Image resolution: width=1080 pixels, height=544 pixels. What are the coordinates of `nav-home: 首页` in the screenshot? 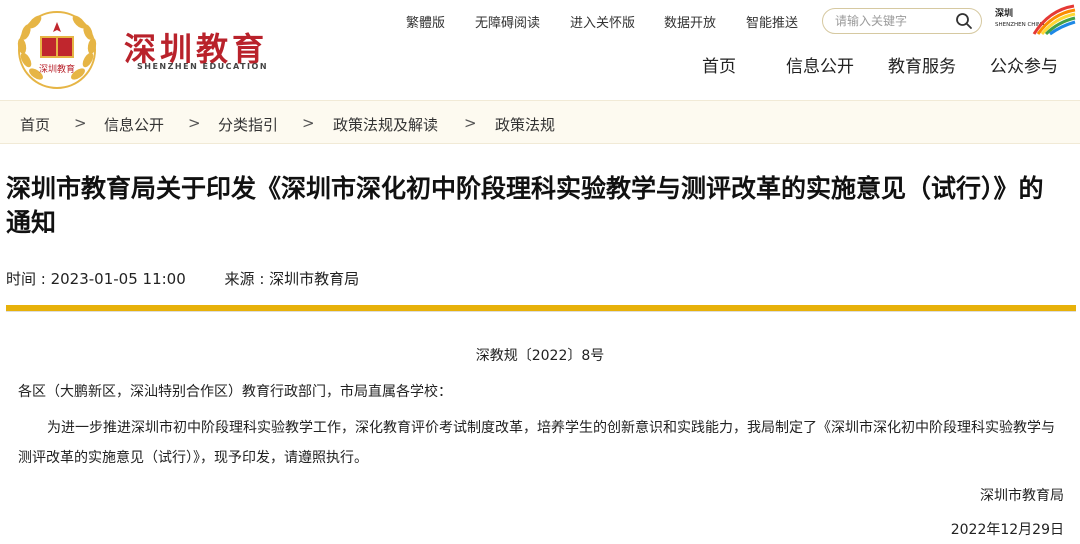 It's located at (719, 64).